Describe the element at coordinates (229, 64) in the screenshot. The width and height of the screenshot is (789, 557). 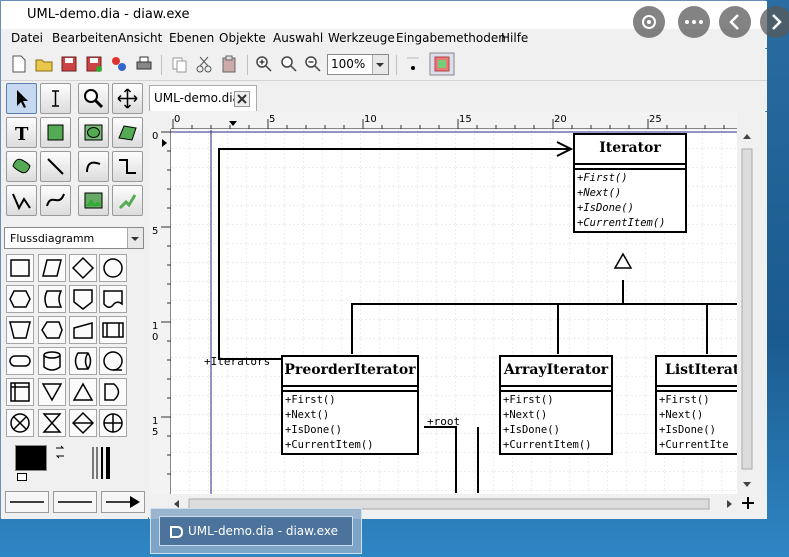
I see `paste-icon` at that location.